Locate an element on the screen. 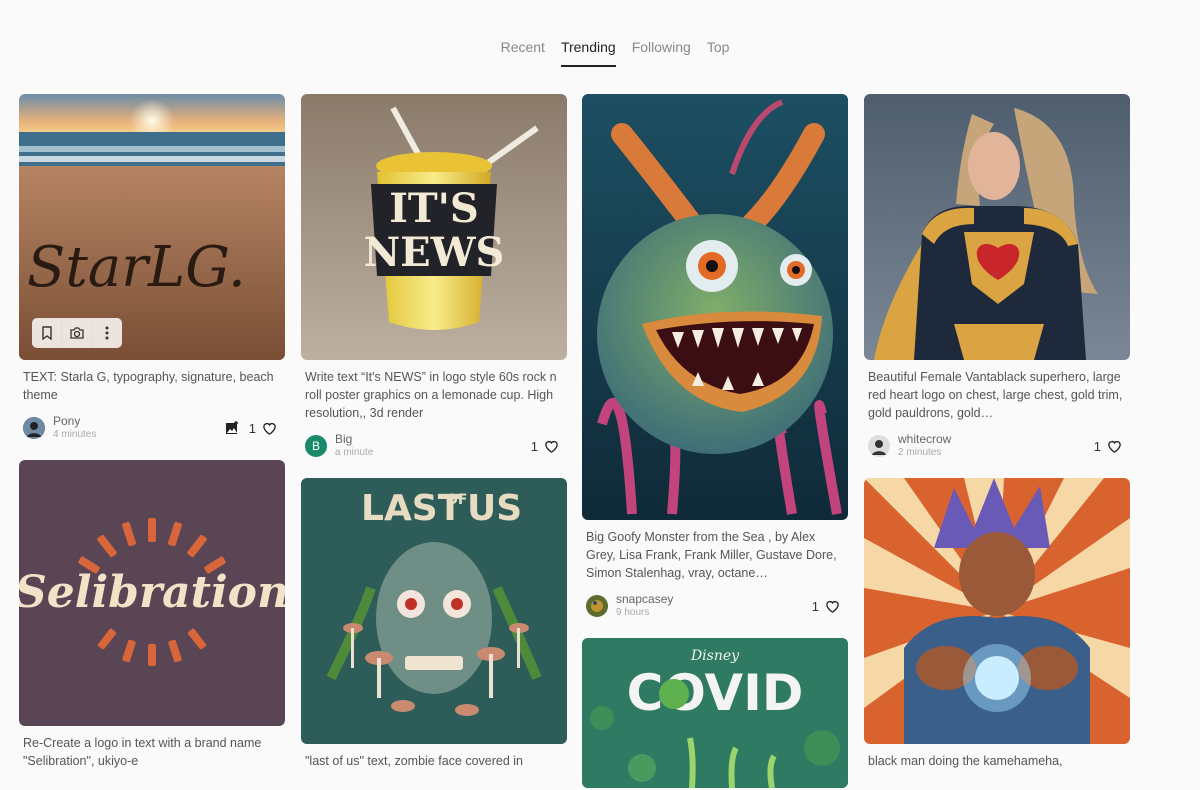  user-info: Pony 4 minutes is located at coordinates (139, 428).